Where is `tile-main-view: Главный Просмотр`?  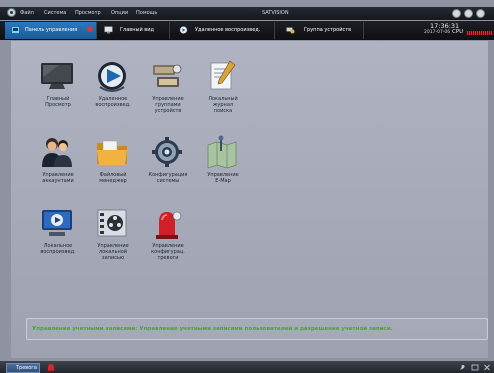 tile-main-view: Главный Просмотр is located at coordinates (58, 92).